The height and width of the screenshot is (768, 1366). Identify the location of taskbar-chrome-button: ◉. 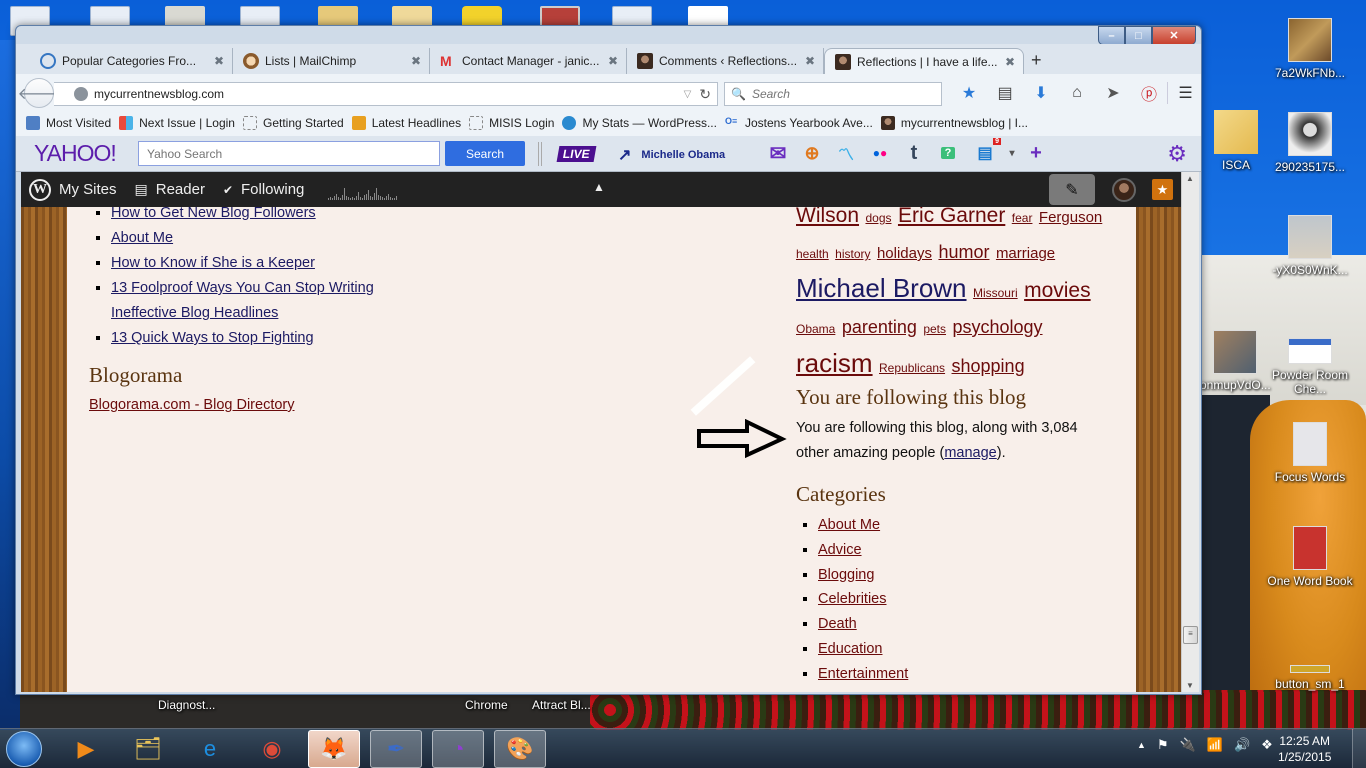
(272, 749).